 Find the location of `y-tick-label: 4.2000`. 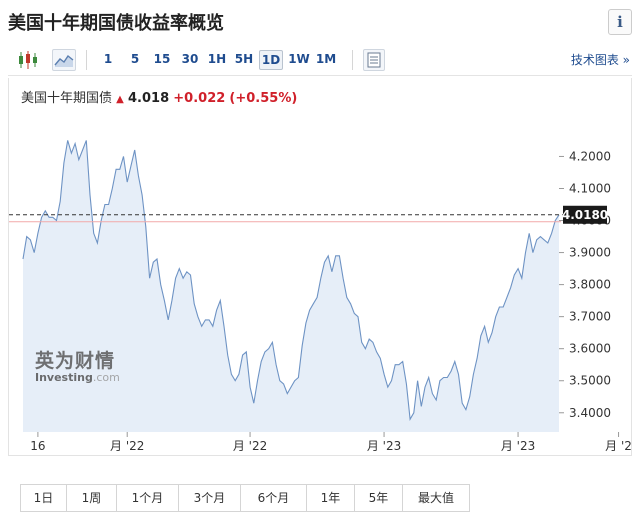

y-tick-label: 4.2000 is located at coordinates (590, 156).